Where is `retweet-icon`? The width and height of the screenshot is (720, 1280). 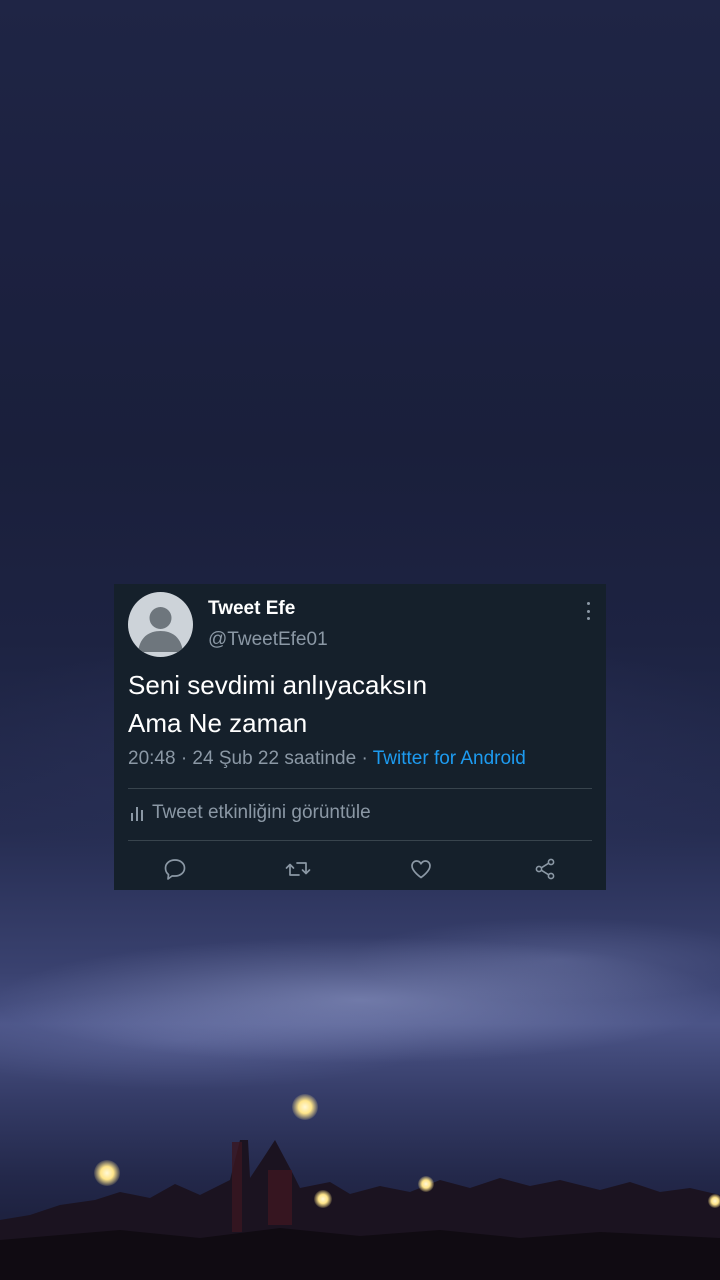 retweet-icon is located at coordinates (298, 869).